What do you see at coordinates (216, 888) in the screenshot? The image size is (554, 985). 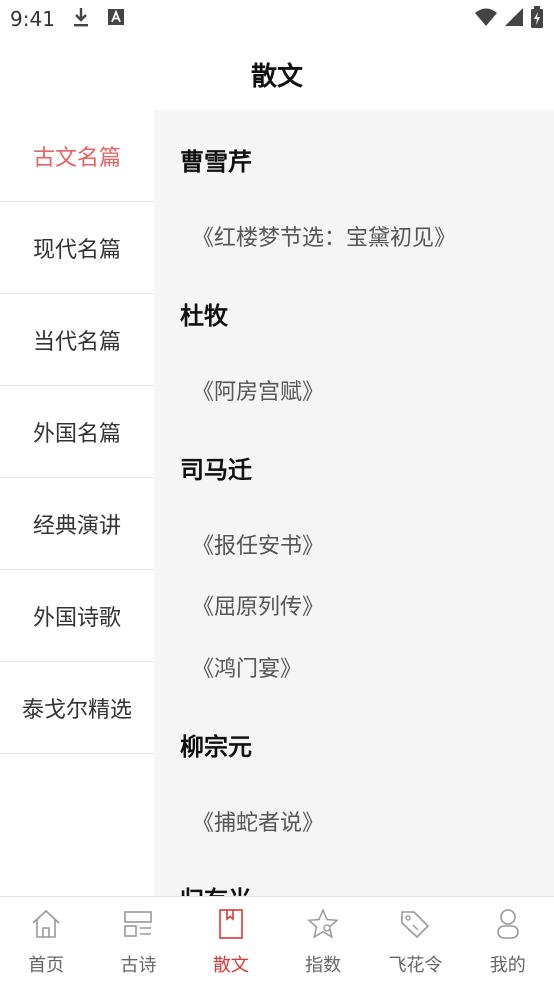 I see `author-heading: 归有光` at bounding box center [216, 888].